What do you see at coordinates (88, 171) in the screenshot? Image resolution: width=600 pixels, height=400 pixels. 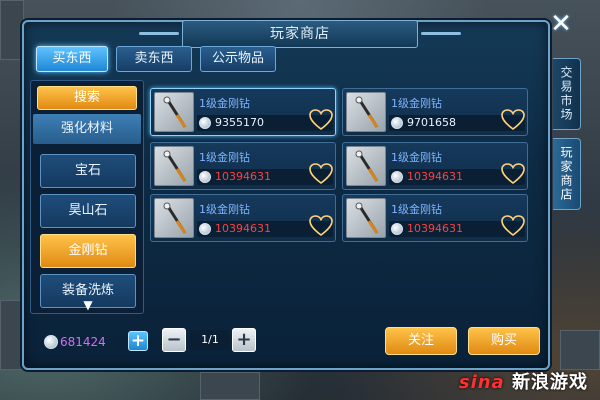 I see `category-item-gem: 宝石` at bounding box center [88, 171].